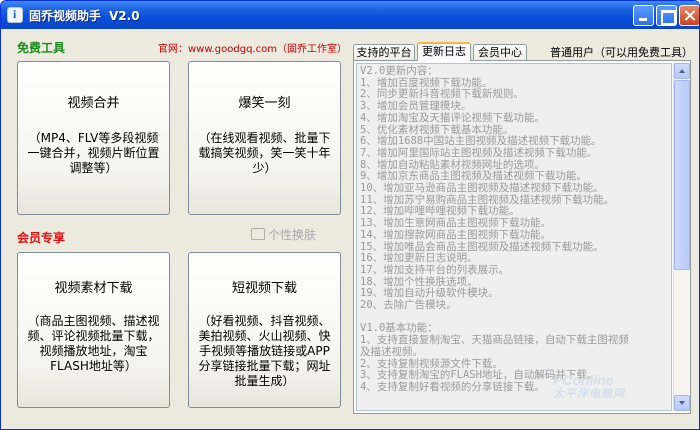 The height and width of the screenshot is (430, 700). What do you see at coordinates (264, 153) in the screenshot?
I see `funny-moment-desc: （在线观看视频、批量下载搞笑视频，笑一笑十年少）` at bounding box center [264, 153].